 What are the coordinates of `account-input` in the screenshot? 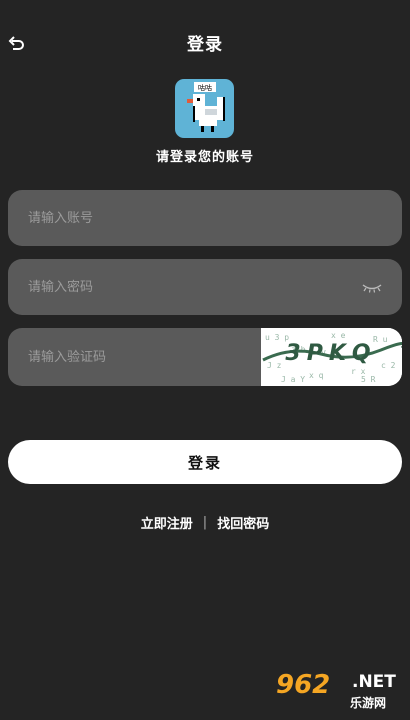 It's located at (205, 218).